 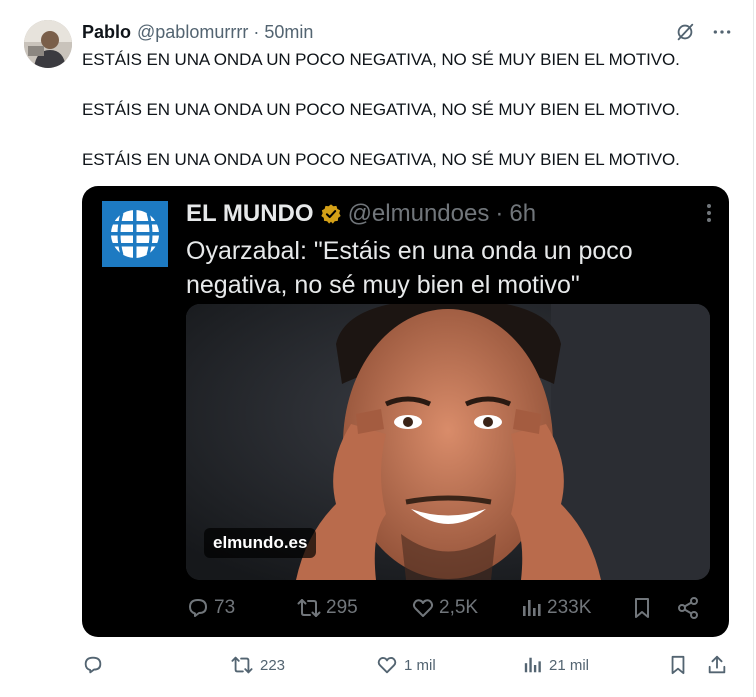 What do you see at coordinates (288, 32) in the screenshot?
I see `timestamp: 50min` at bounding box center [288, 32].